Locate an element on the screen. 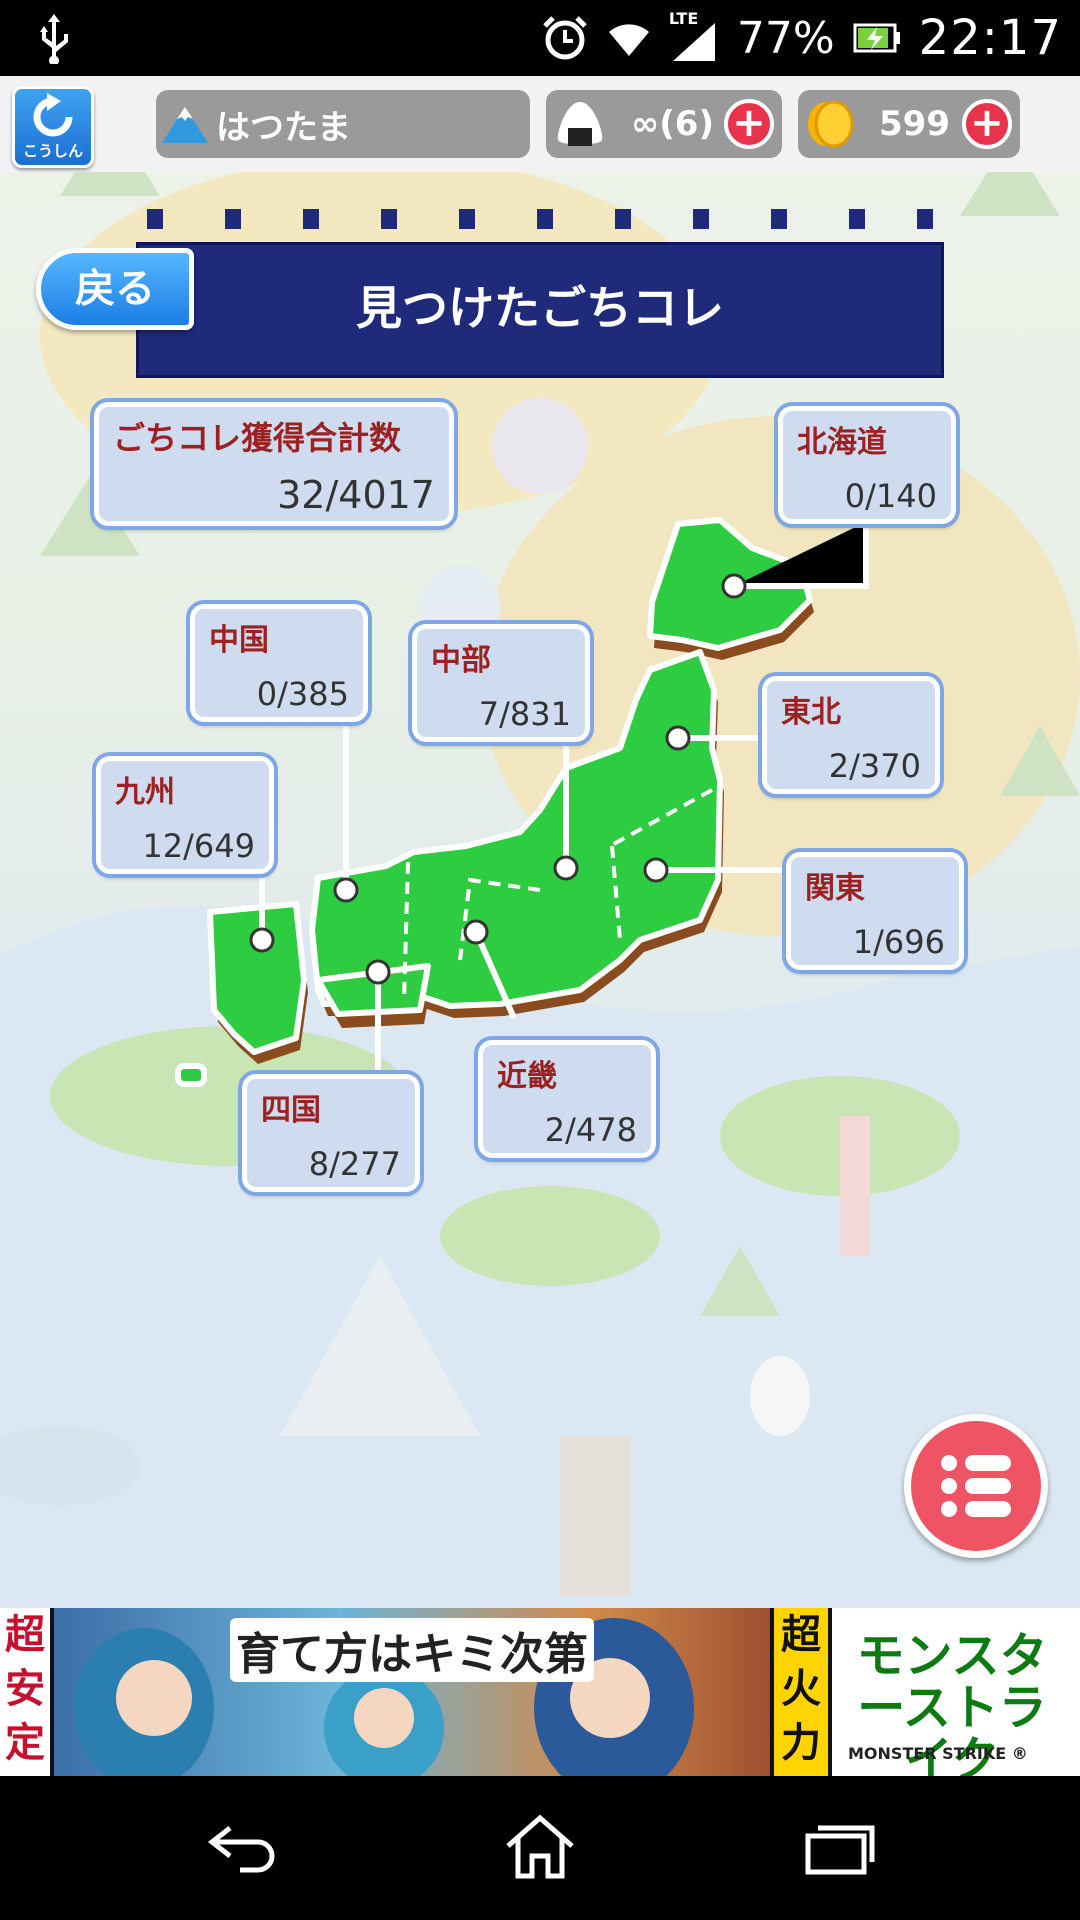  region-count: 2/370 is located at coordinates (874, 766).